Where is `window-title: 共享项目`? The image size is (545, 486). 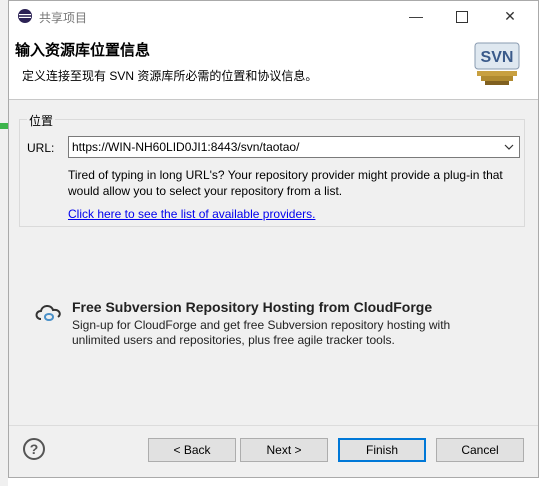 window-title: 共享项目 is located at coordinates (63, 18).